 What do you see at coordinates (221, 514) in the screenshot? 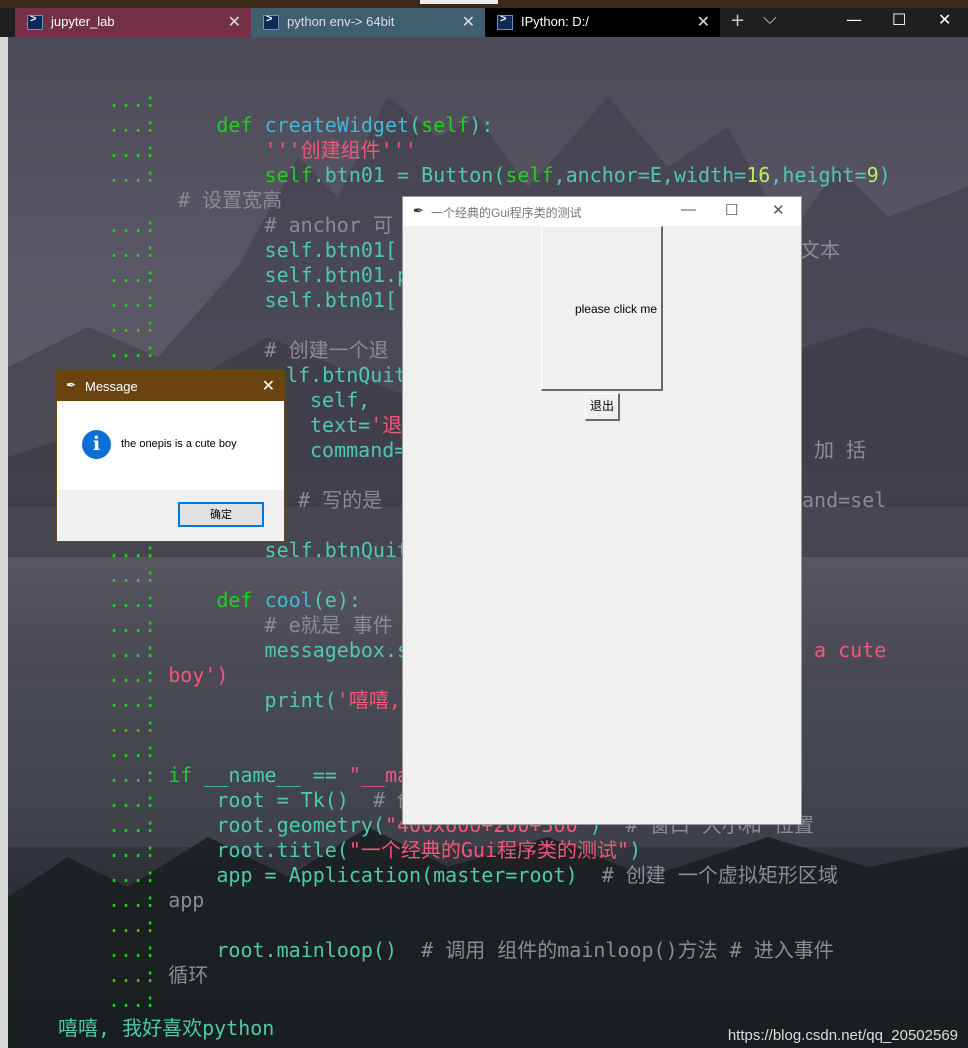
I see `ok-button: 确定` at bounding box center [221, 514].